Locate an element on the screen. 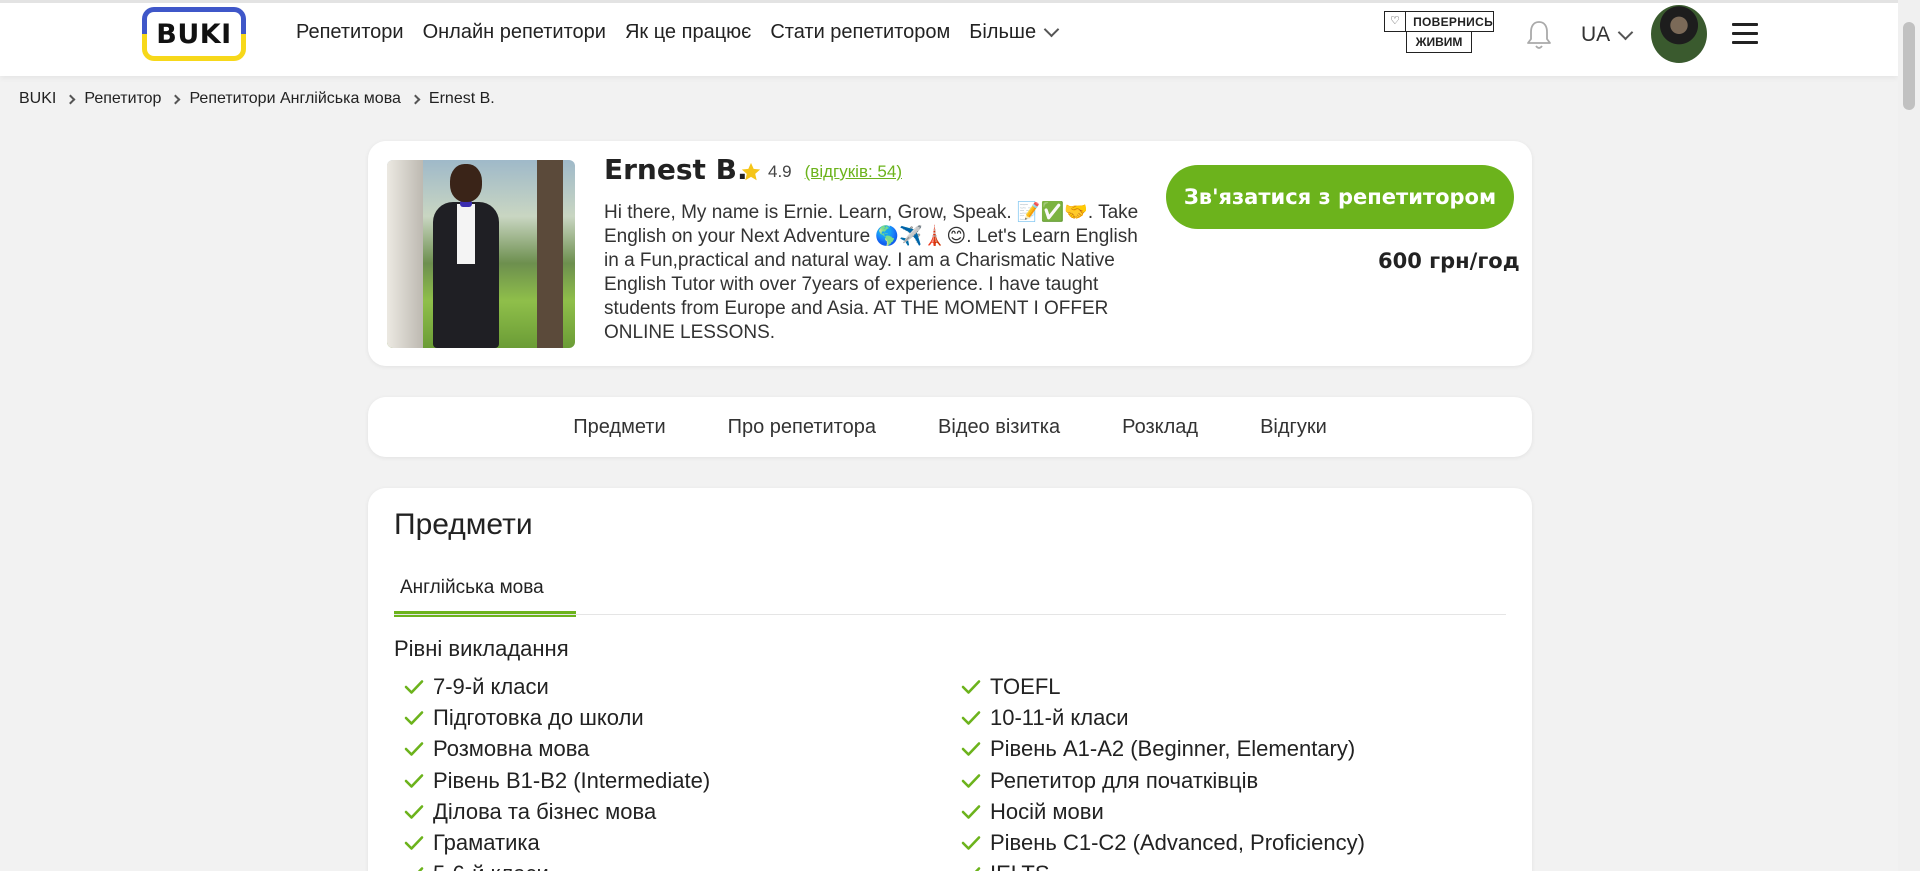 The image size is (1920, 871). scrollbar is located at coordinates (1909, 435).